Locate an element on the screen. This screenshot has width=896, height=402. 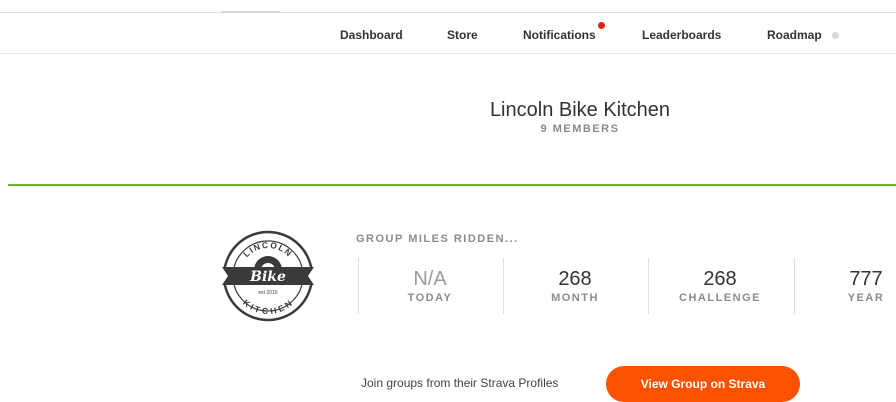
nav-store: Store is located at coordinates (462, 35).